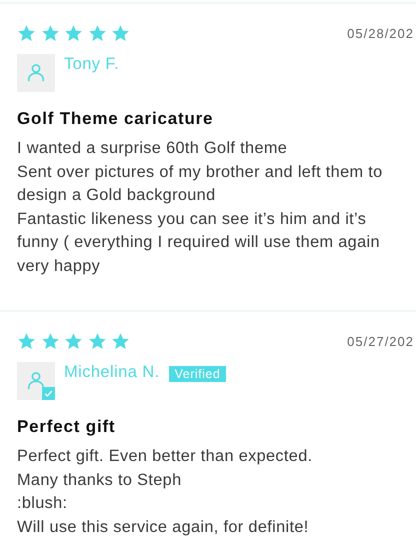  Describe the element at coordinates (197, 374) in the screenshot. I see `verified-badge: Verified` at that location.